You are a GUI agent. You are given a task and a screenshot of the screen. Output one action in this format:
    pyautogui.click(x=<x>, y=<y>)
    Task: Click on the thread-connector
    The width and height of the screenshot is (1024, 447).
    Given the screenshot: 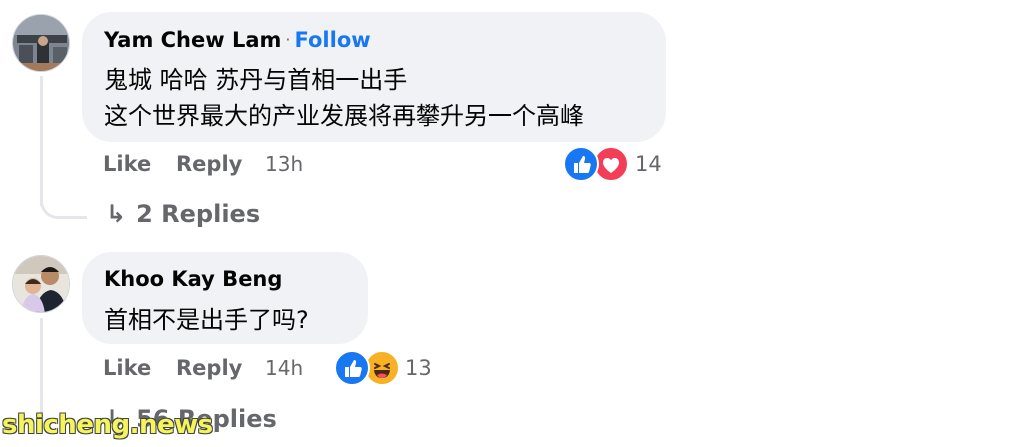 What is the action you would take?
    pyautogui.click(x=63, y=194)
    